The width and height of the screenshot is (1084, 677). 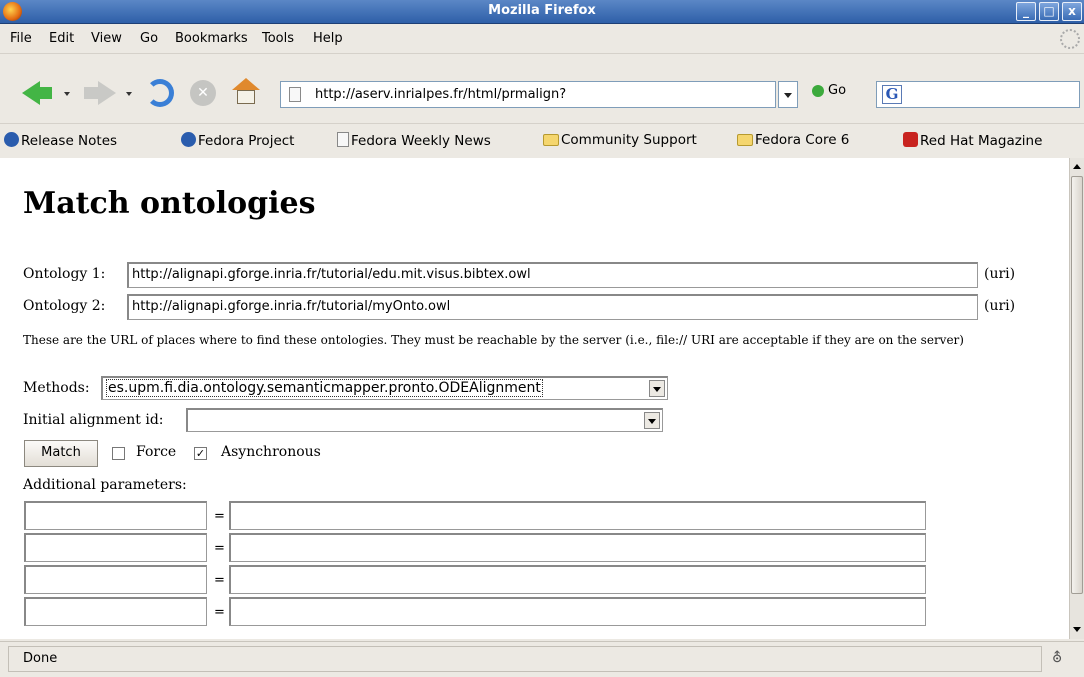 I want to click on bookmark-red-hat-magazine: Red Hat Magazine, so click(x=972, y=140).